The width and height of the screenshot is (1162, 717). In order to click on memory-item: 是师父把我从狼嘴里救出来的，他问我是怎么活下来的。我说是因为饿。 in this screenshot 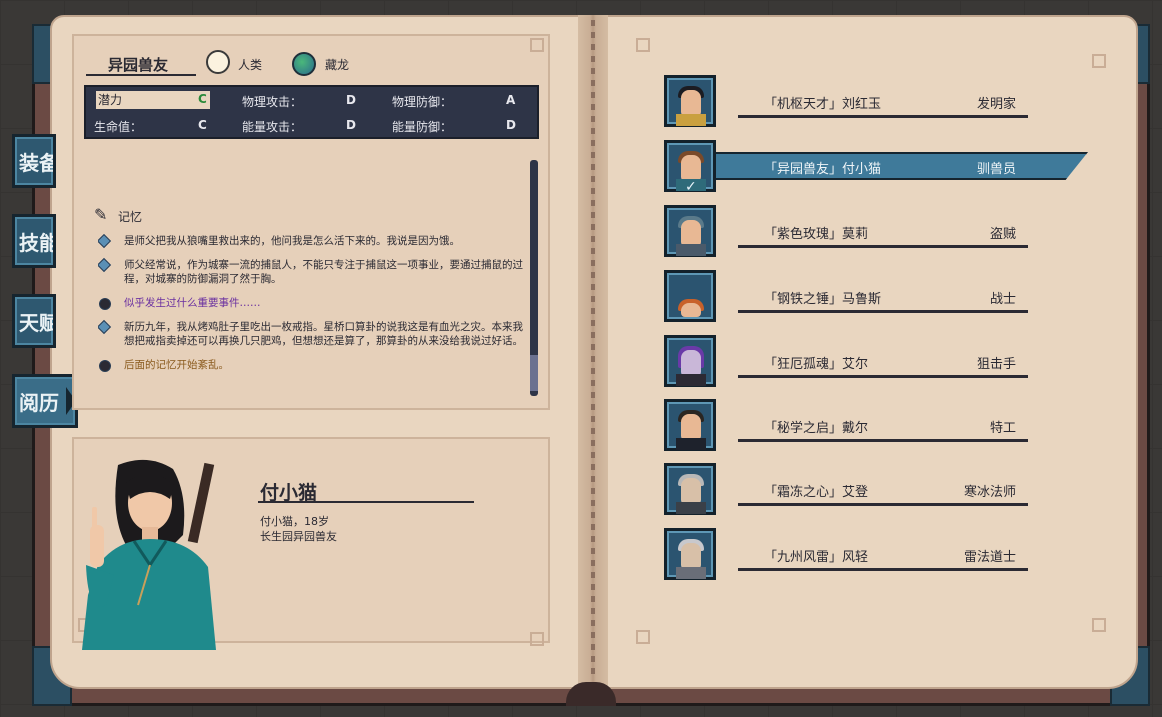, I will do `click(312, 241)`.